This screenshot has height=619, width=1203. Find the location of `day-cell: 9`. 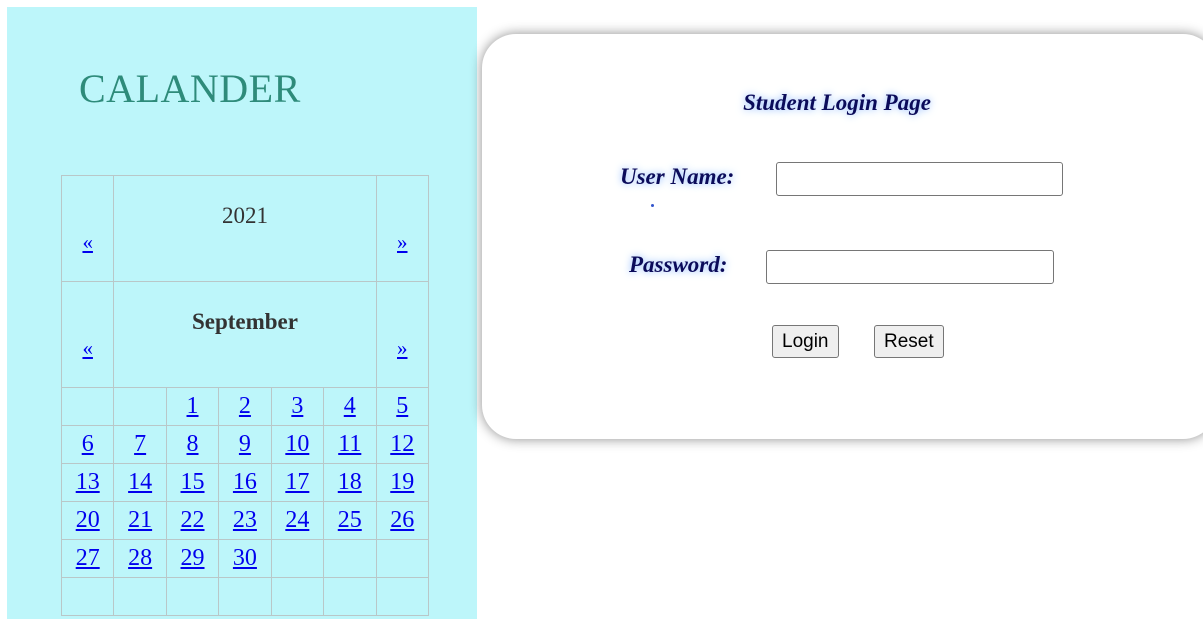

day-cell: 9 is located at coordinates (245, 444).